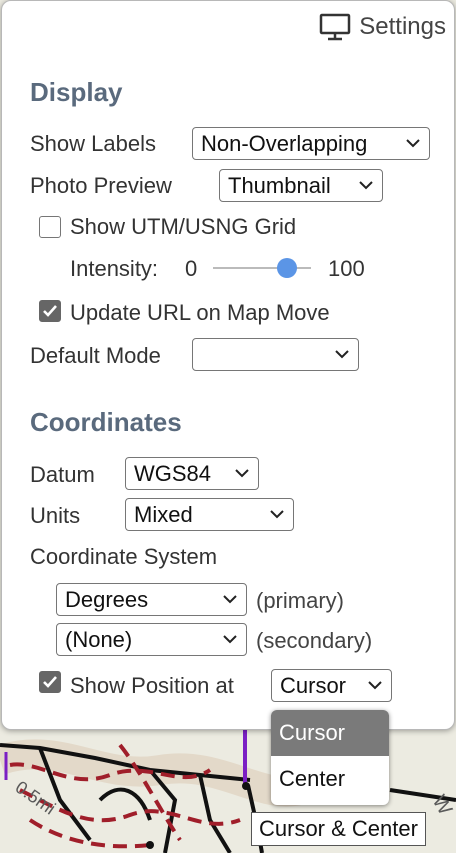 The width and height of the screenshot is (456, 853). What do you see at coordinates (62, 474) in the screenshot?
I see `datum-label: Datum` at bounding box center [62, 474].